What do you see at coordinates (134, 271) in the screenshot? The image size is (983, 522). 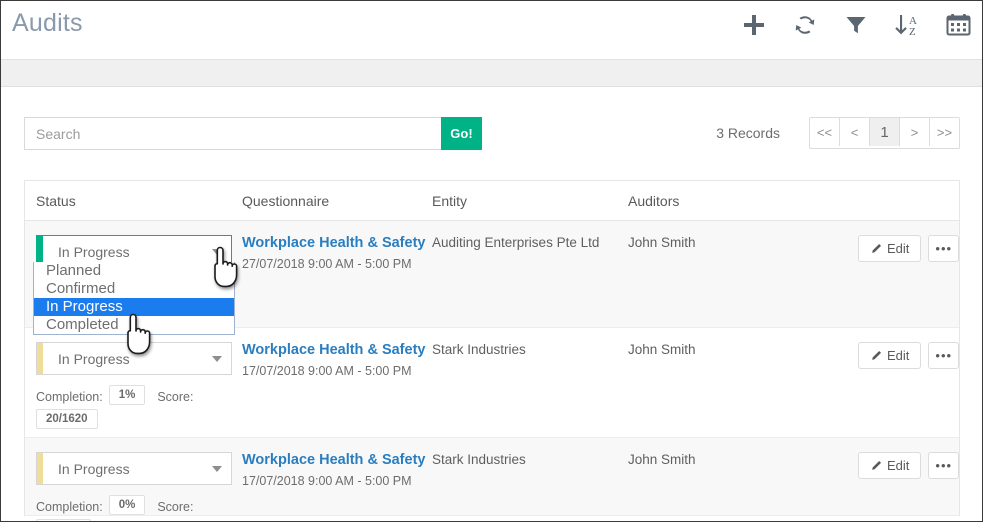 I see `dropdown-option-planned: Planned` at bounding box center [134, 271].